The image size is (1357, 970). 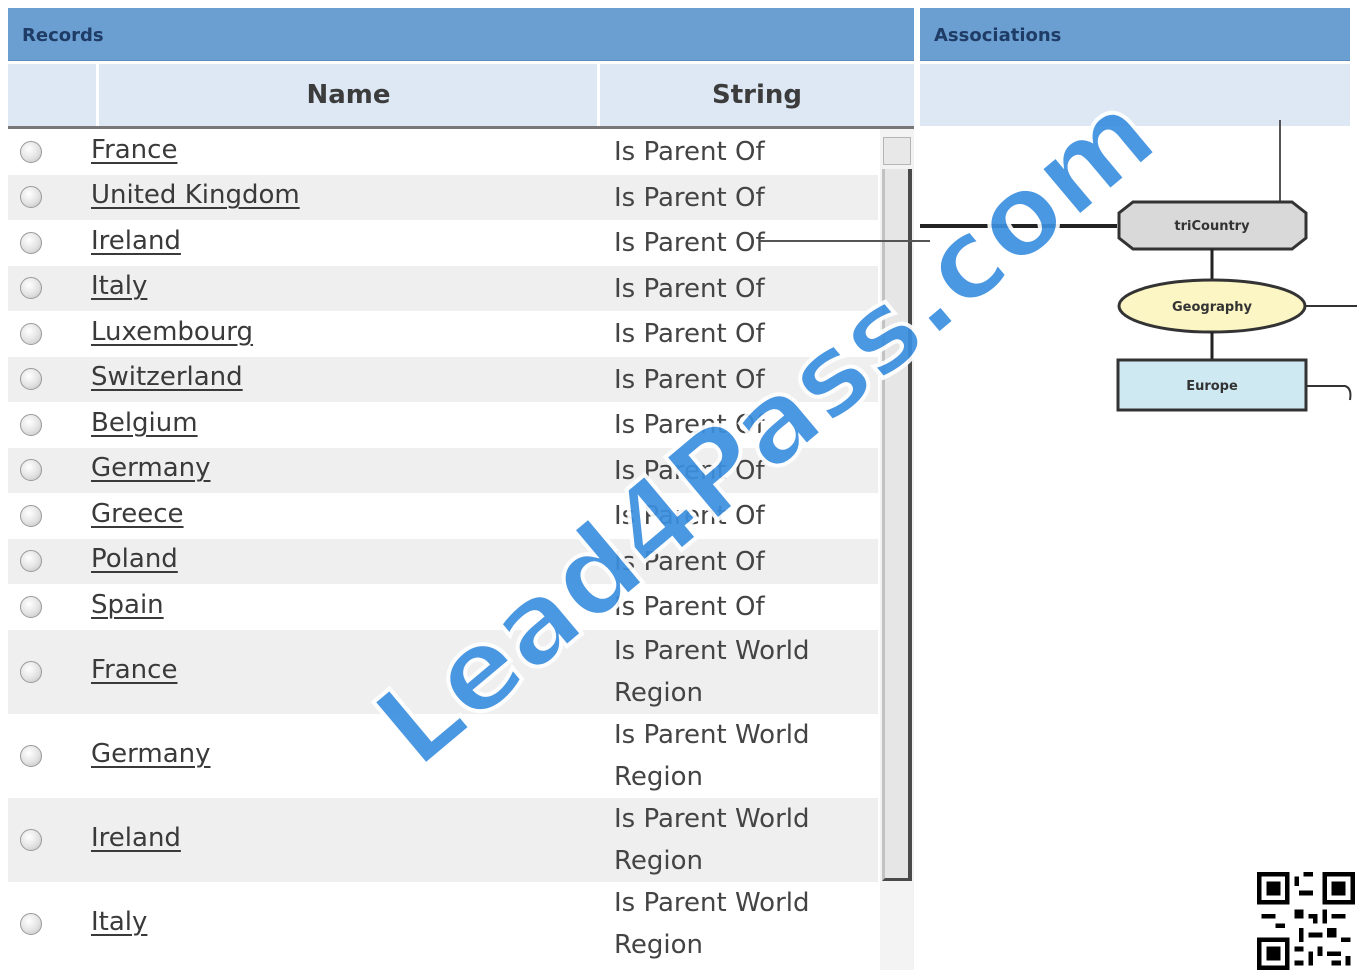 I want to click on records-title: Records, so click(x=63, y=35).